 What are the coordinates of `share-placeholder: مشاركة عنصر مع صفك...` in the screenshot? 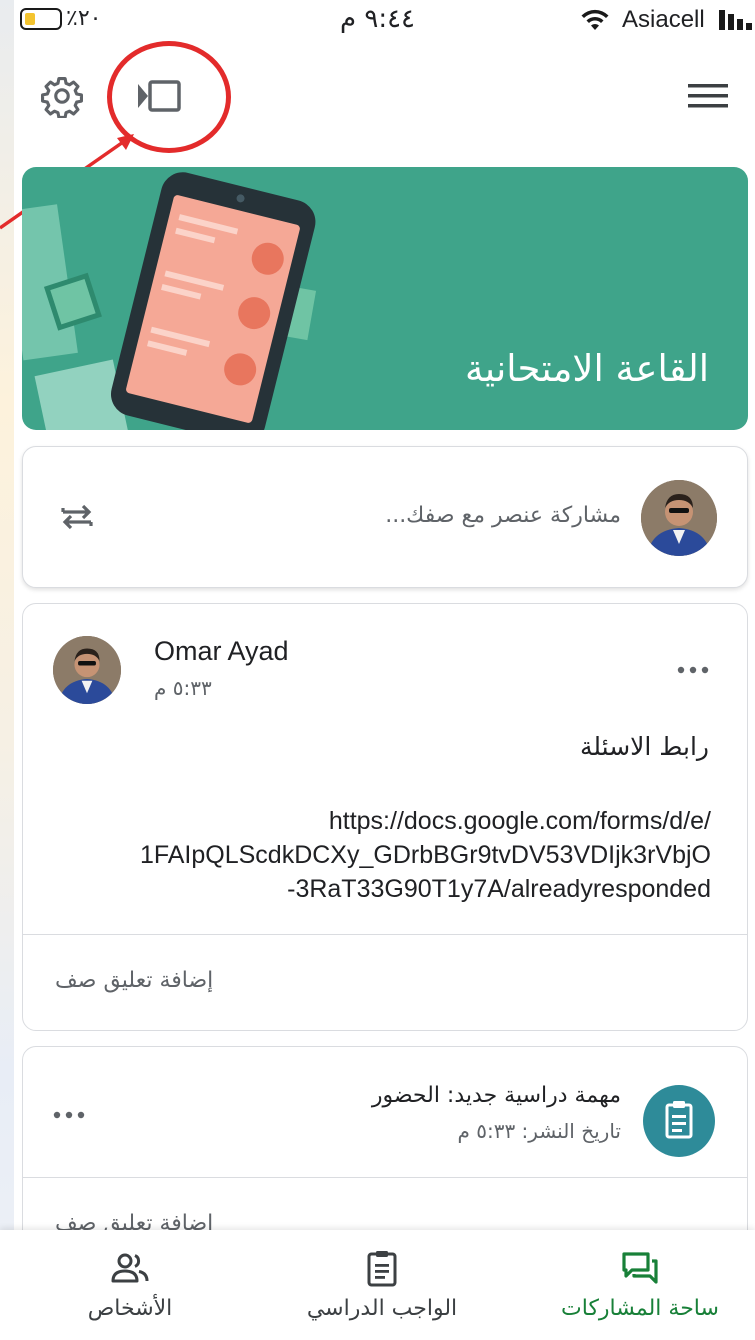 It's located at (503, 515).